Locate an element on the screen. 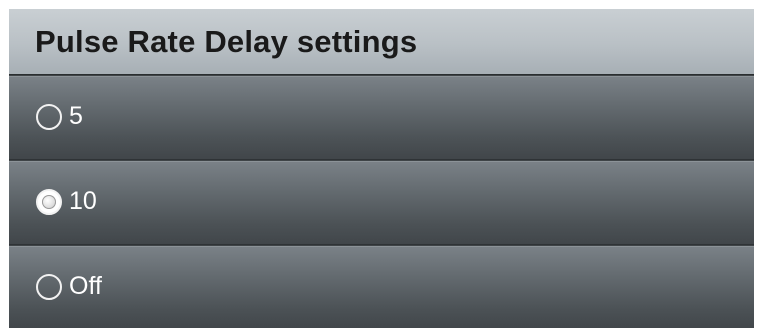 The height and width of the screenshot is (333, 762). option-label: 5 is located at coordinates (76, 116).